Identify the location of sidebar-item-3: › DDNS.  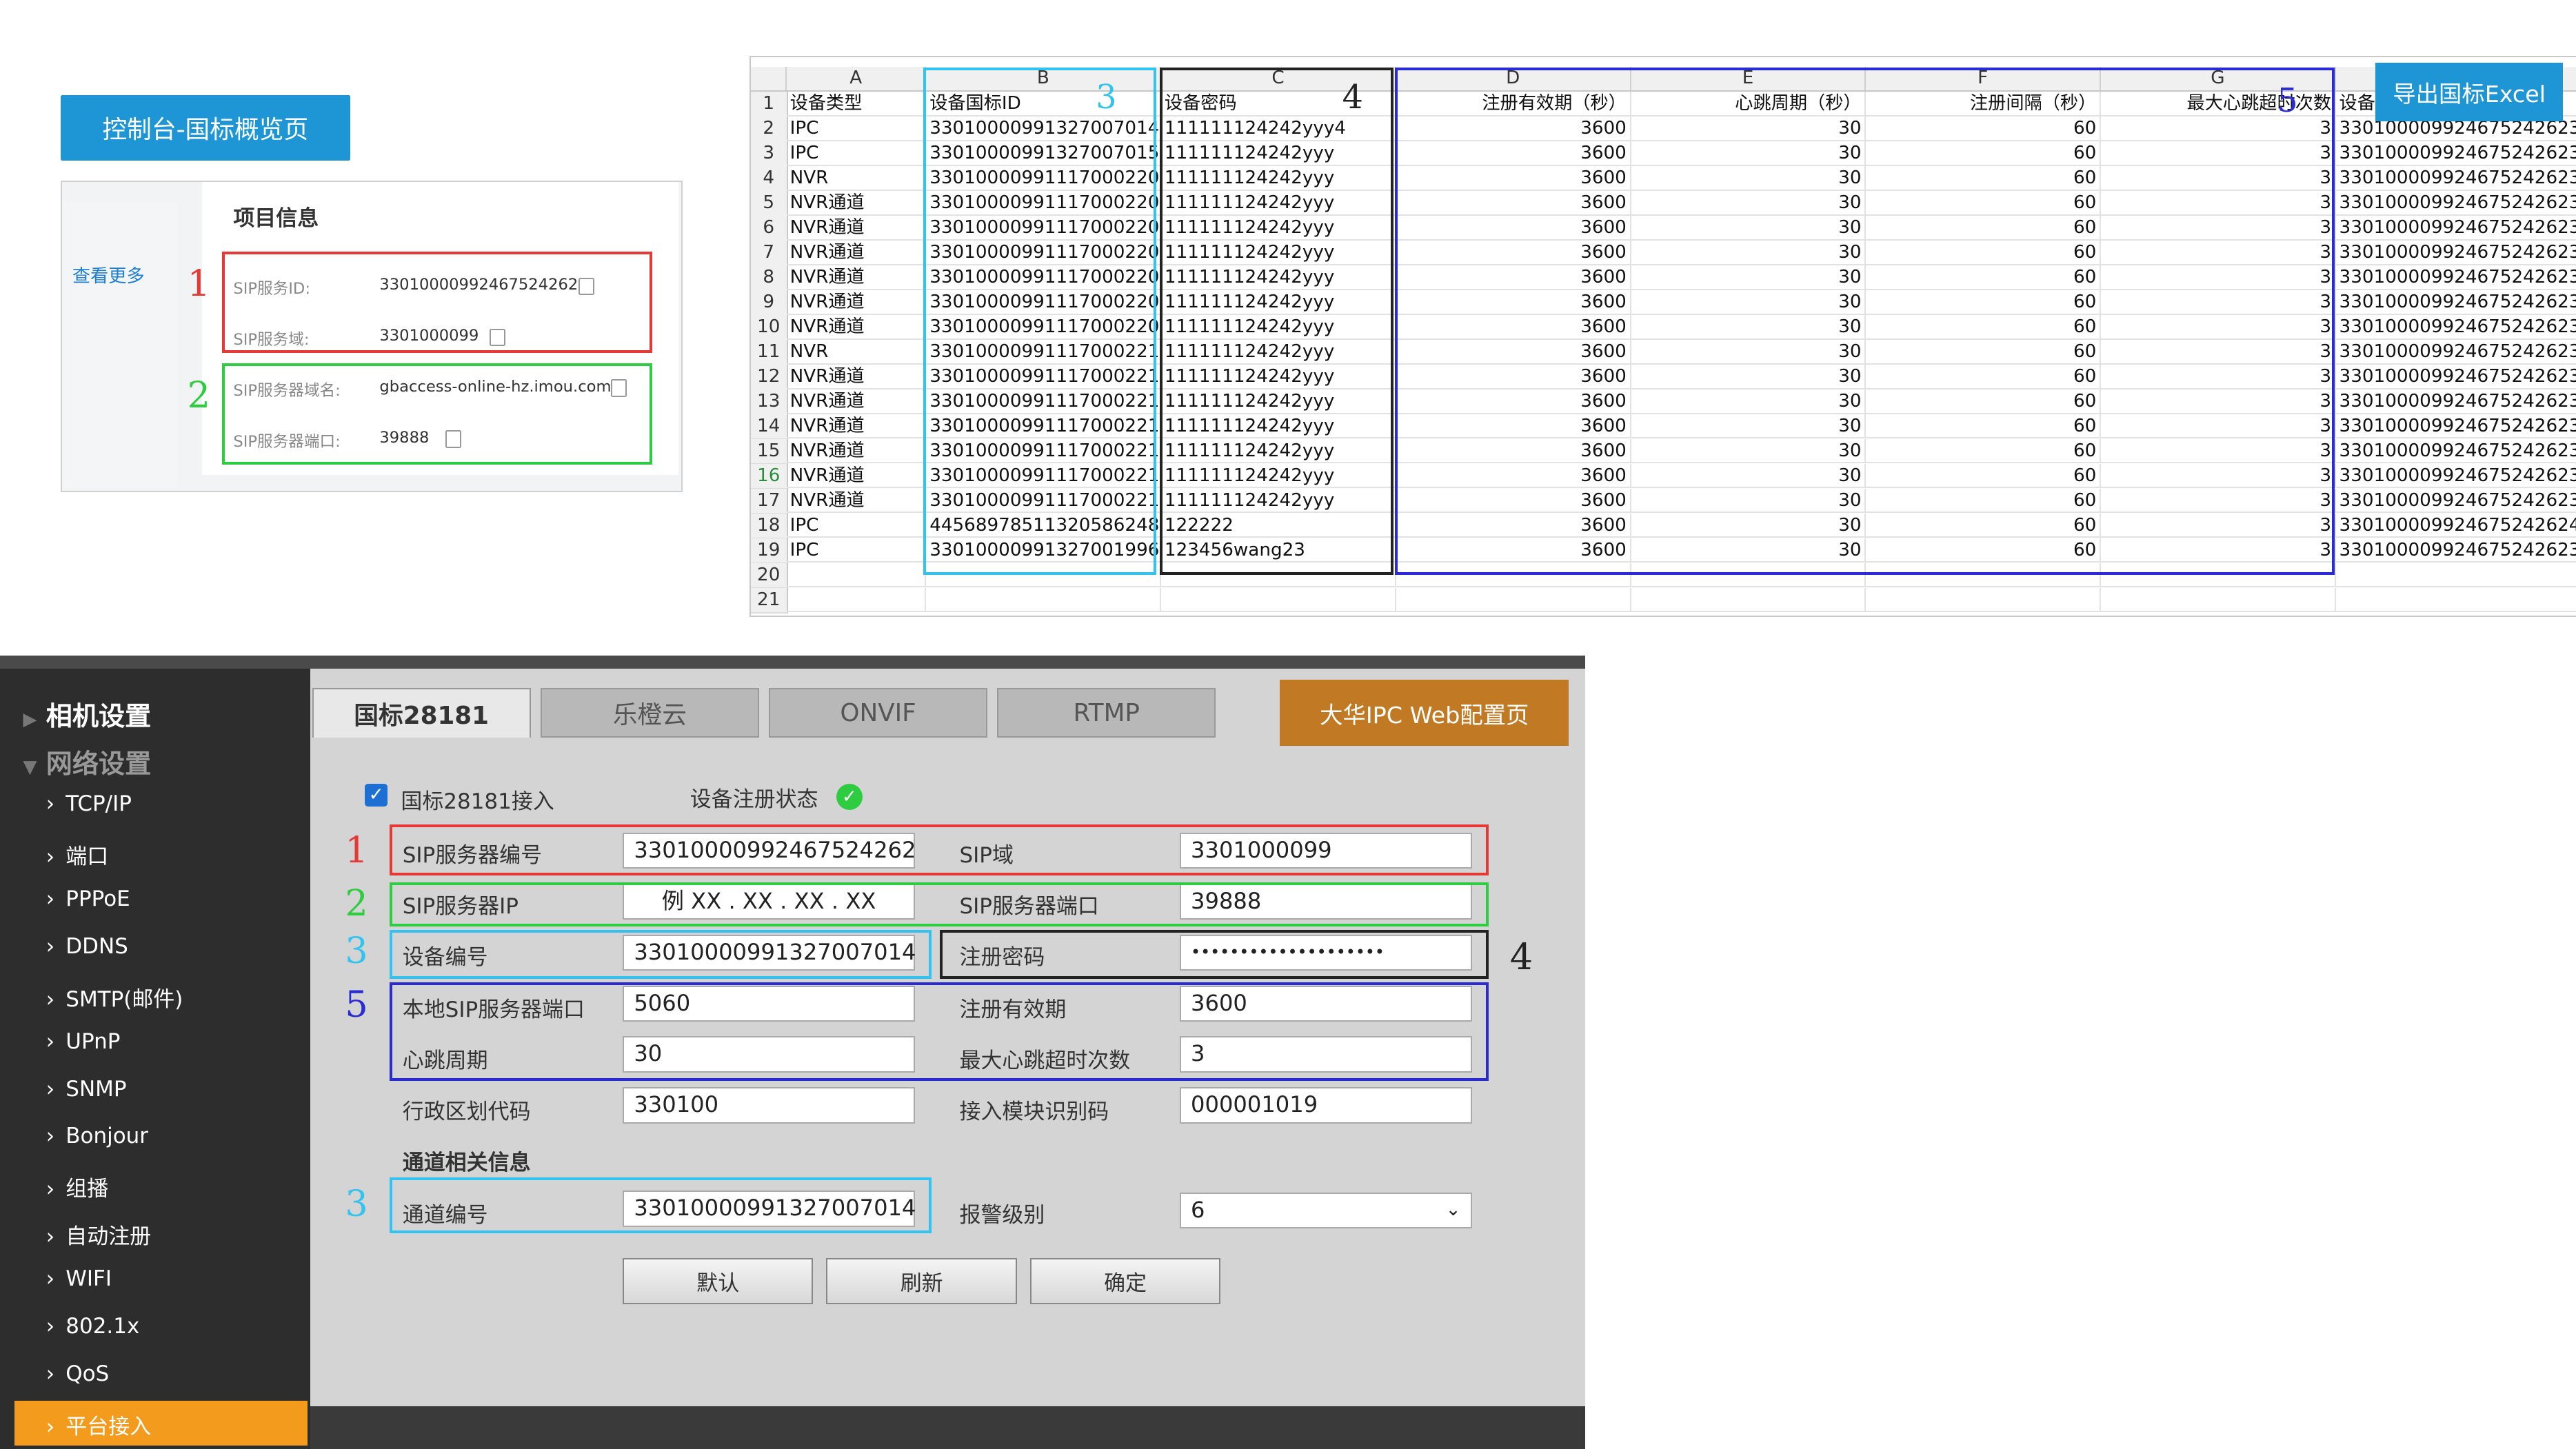
(87, 947).